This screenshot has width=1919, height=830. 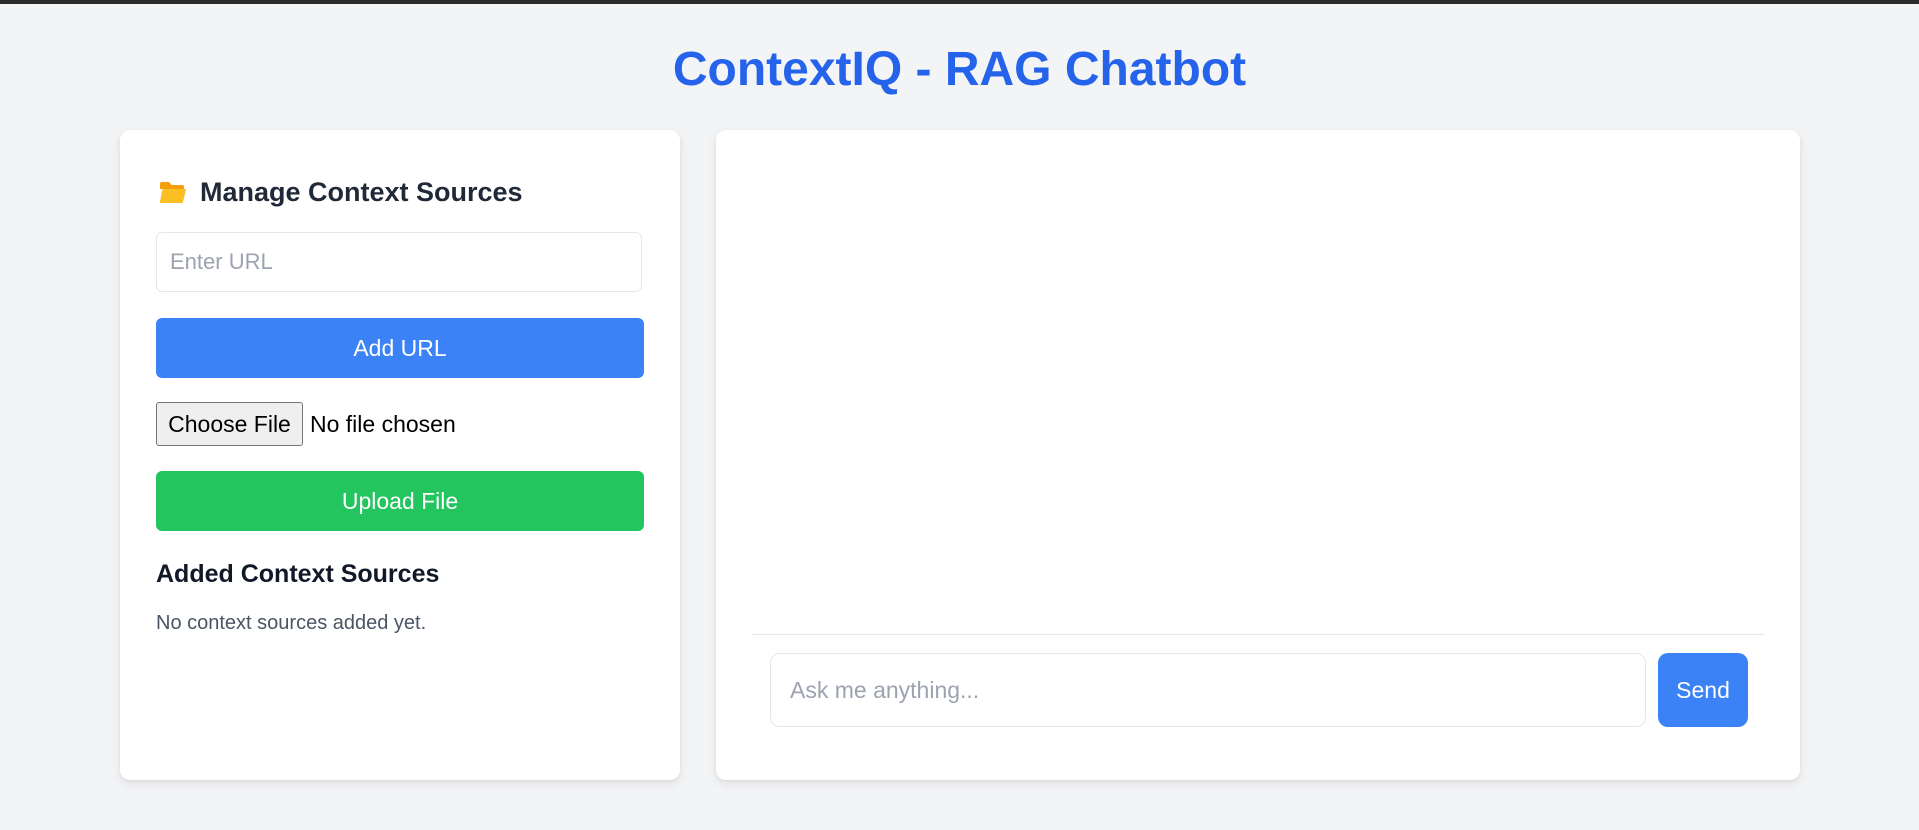 What do you see at coordinates (1703, 690) in the screenshot?
I see `send-button: Send` at bounding box center [1703, 690].